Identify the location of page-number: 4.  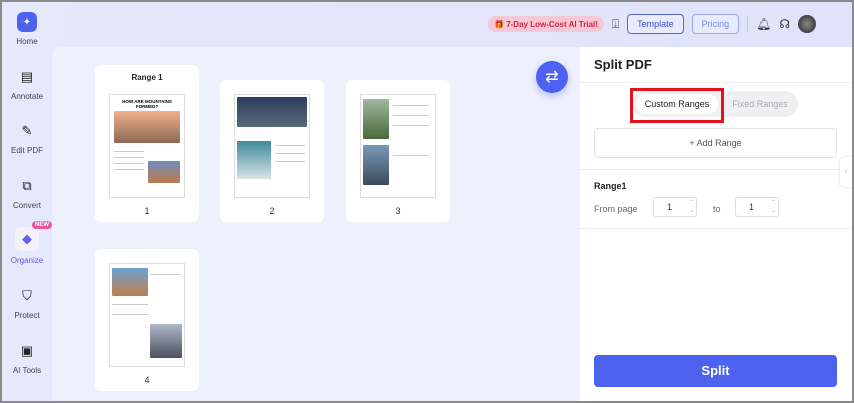
(147, 380).